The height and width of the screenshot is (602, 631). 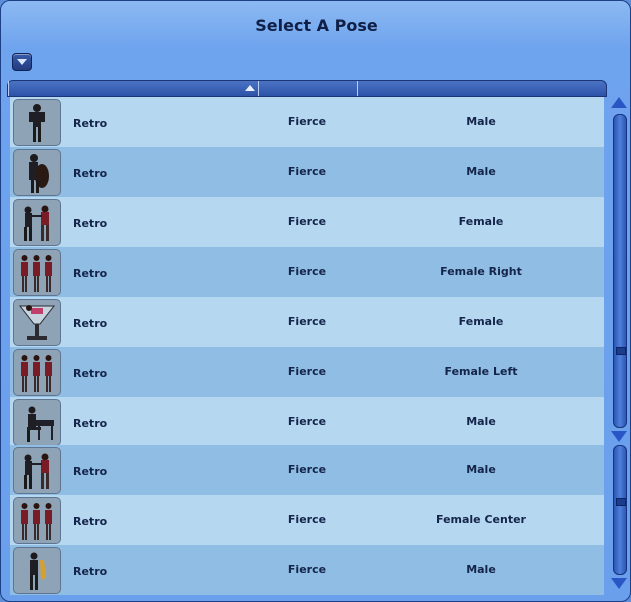 I want to click on sort-ascending-icon, so click(x=250, y=88).